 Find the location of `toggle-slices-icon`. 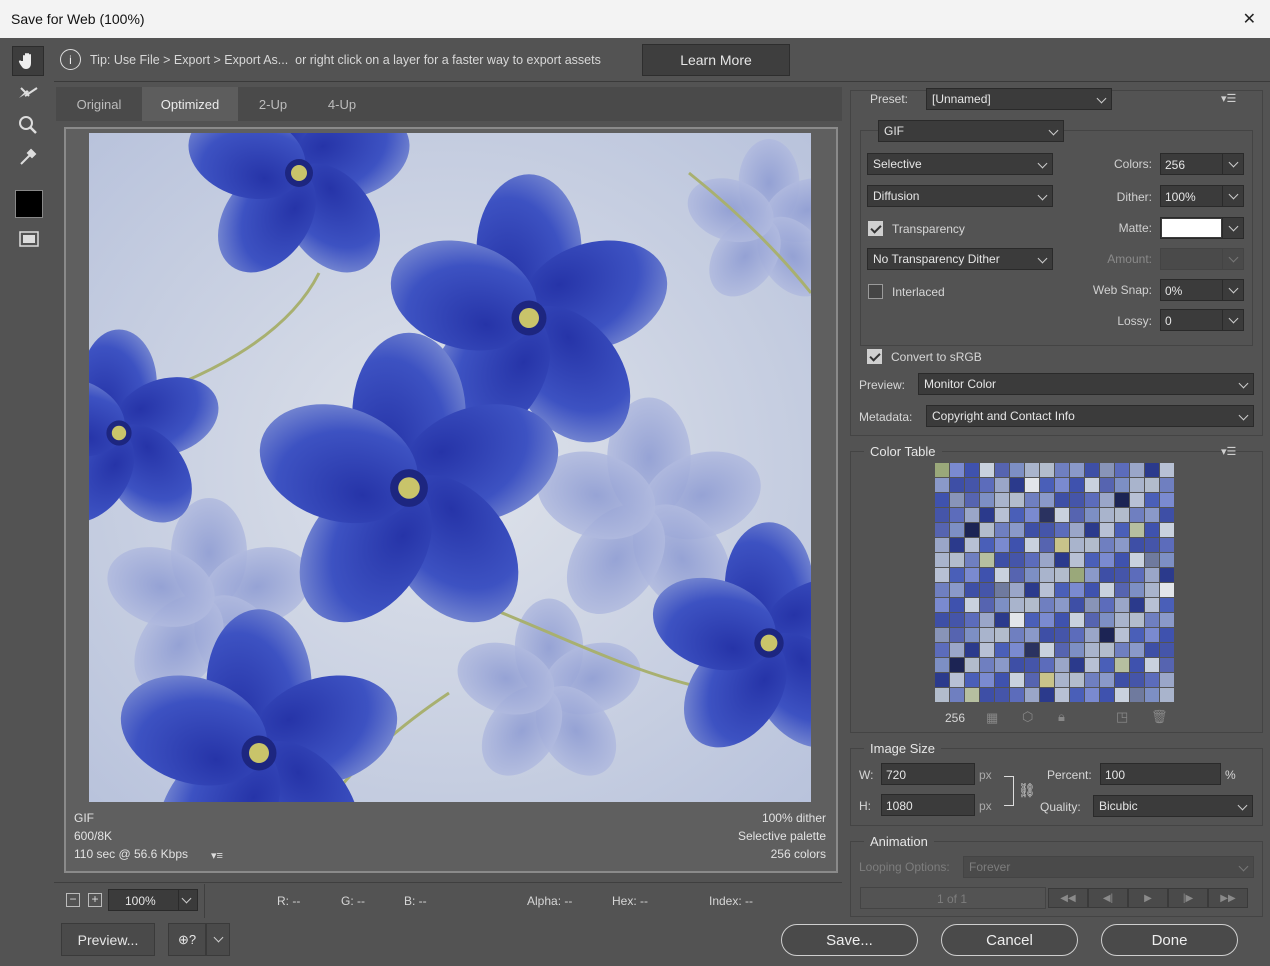

toggle-slices-icon is located at coordinates (29, 239).